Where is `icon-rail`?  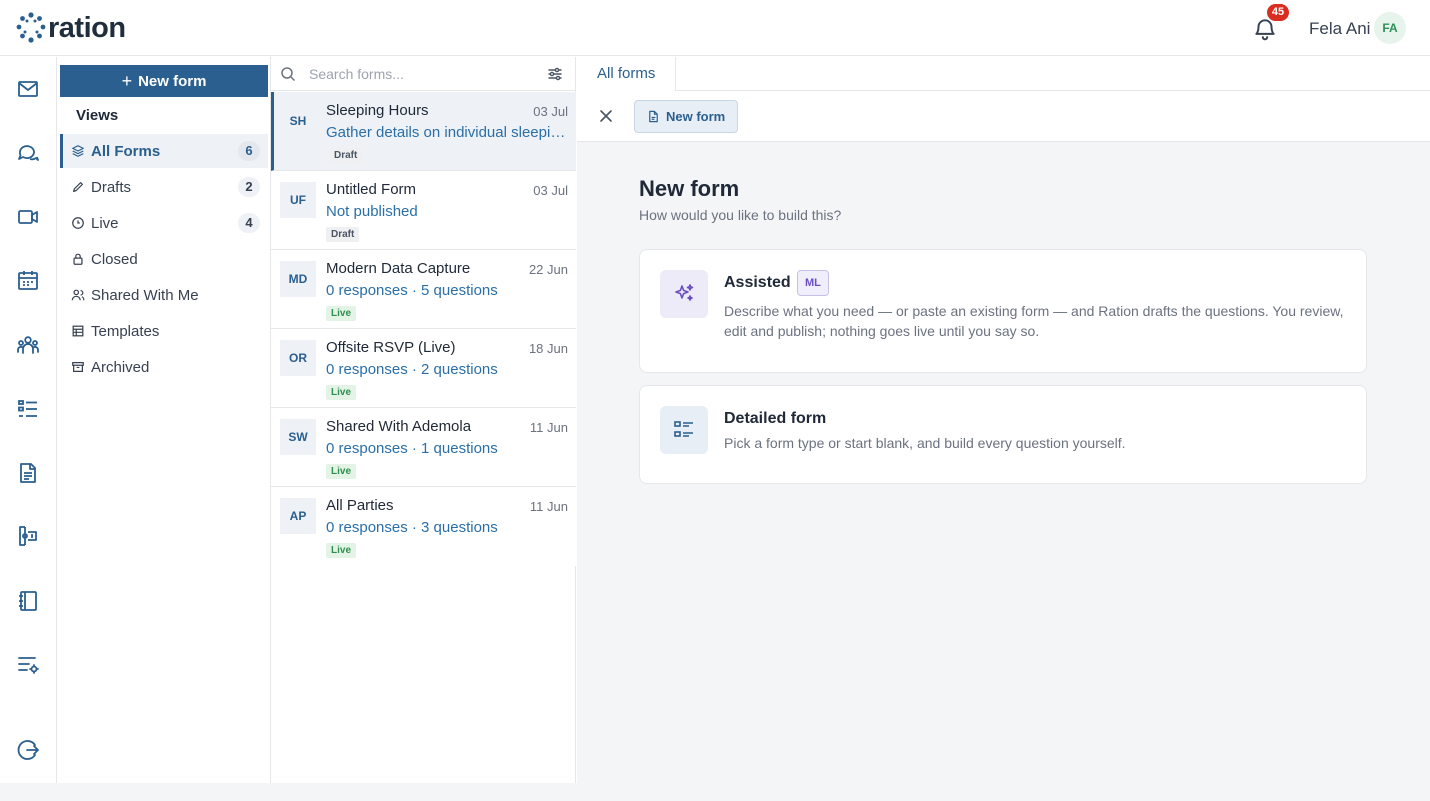
icon-rail is located at coordinates (28, 420).